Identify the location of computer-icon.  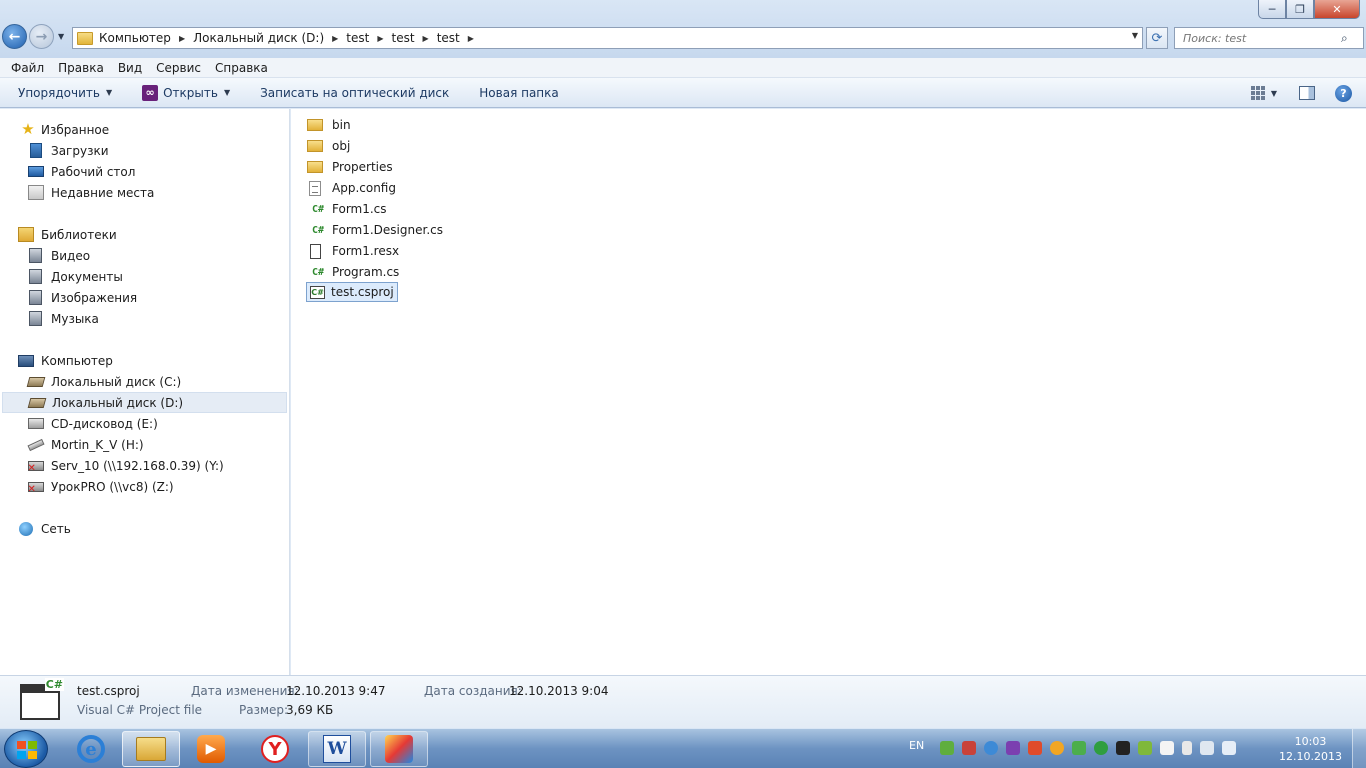
(25, 360).